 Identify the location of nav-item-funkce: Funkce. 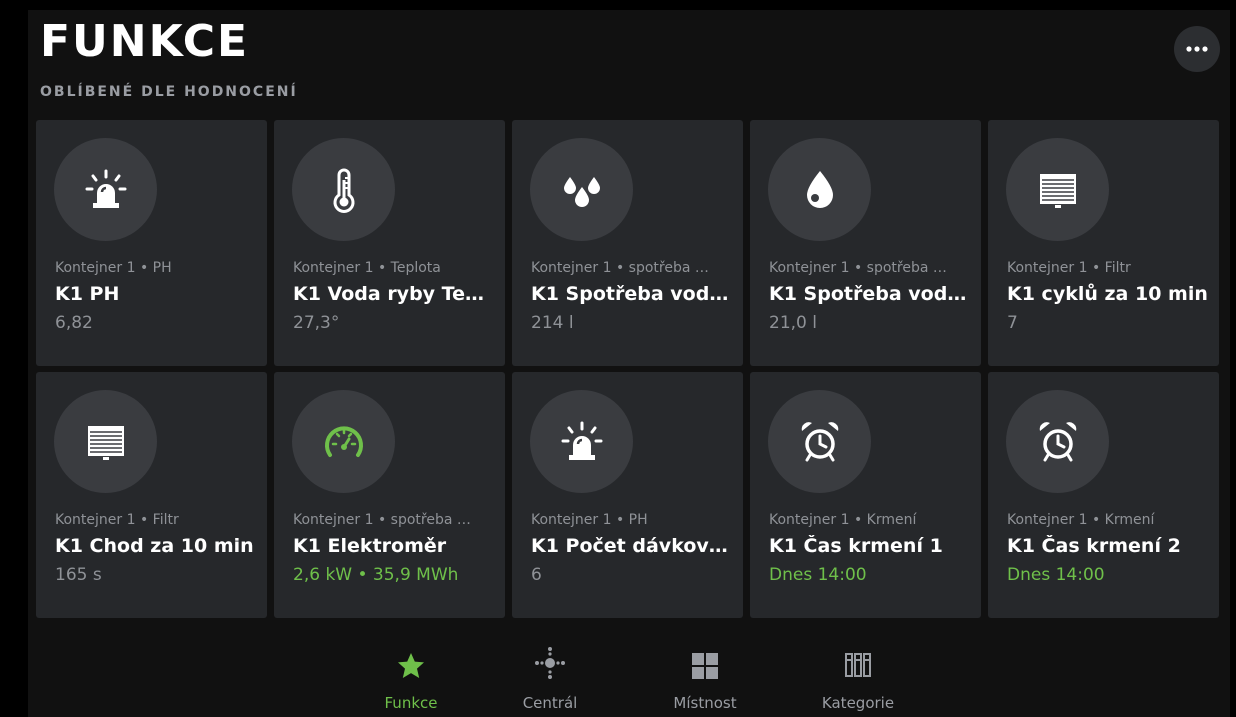
(411, 673).